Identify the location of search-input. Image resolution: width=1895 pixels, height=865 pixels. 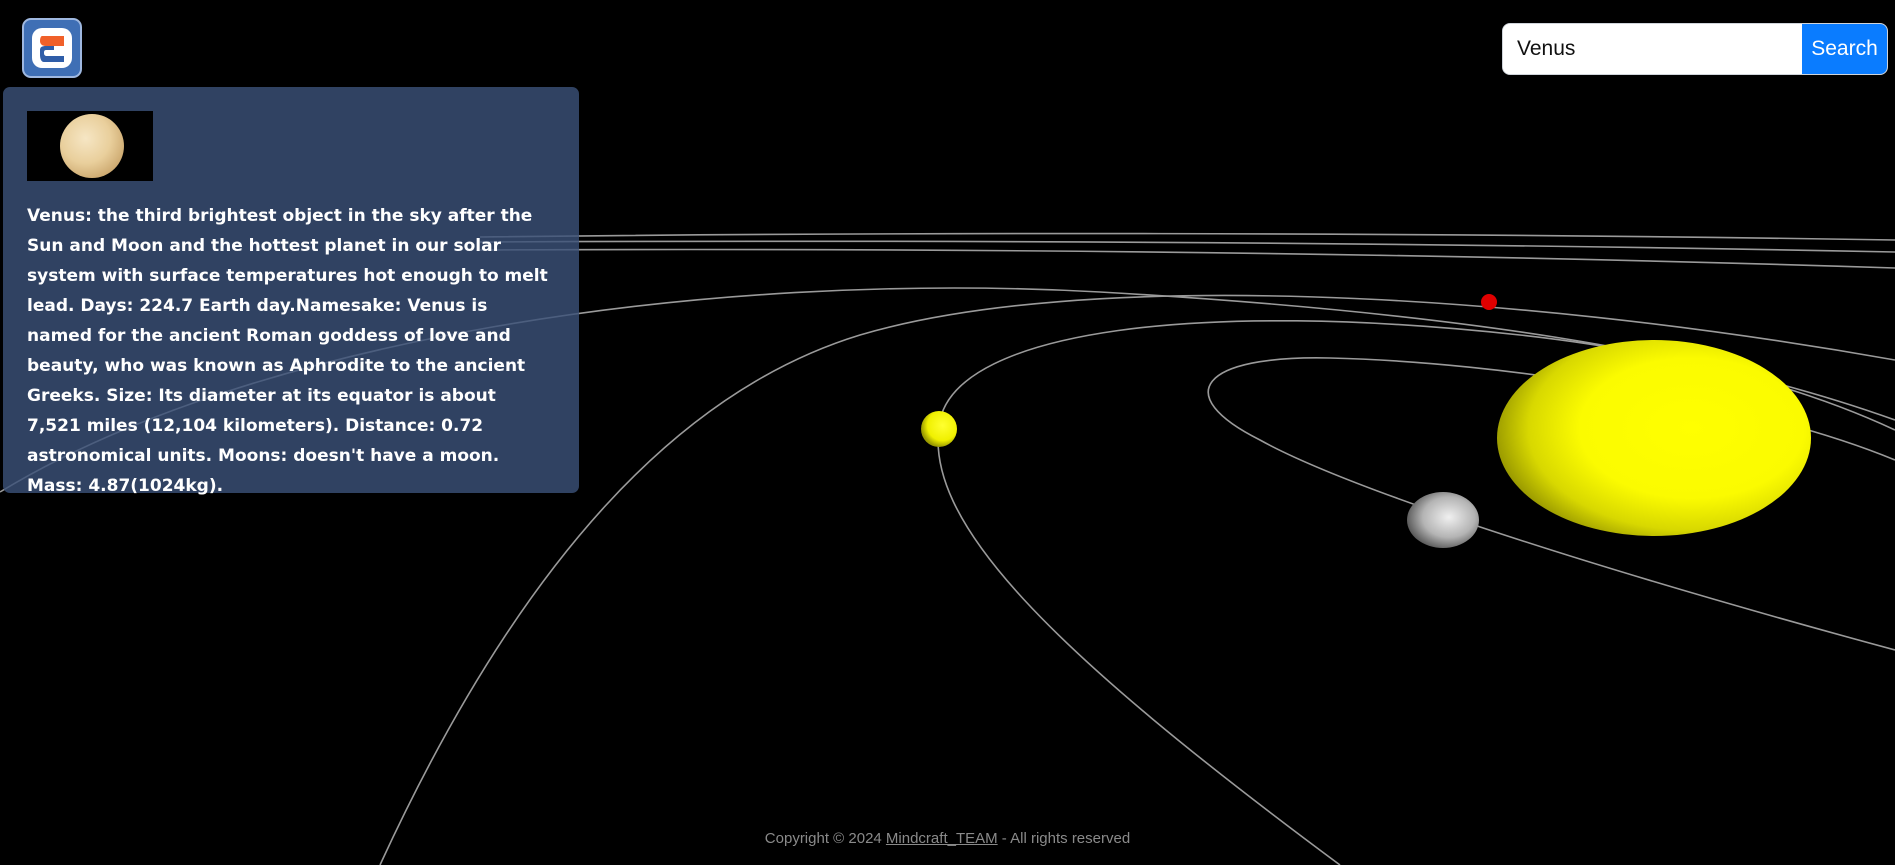
(1652, 49).